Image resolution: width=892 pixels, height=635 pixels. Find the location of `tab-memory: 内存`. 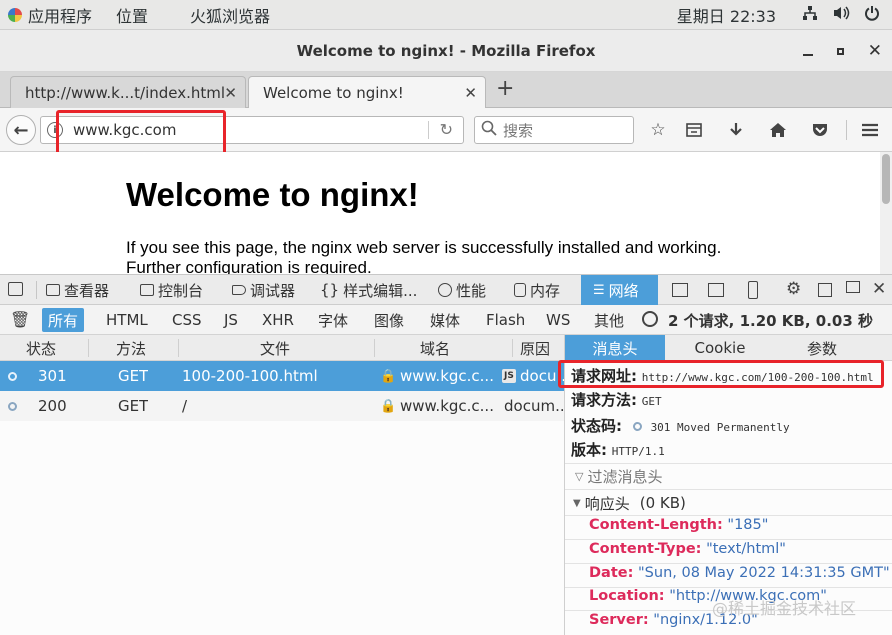

tab-memory: 内存 is located at coordinates (537, 290).